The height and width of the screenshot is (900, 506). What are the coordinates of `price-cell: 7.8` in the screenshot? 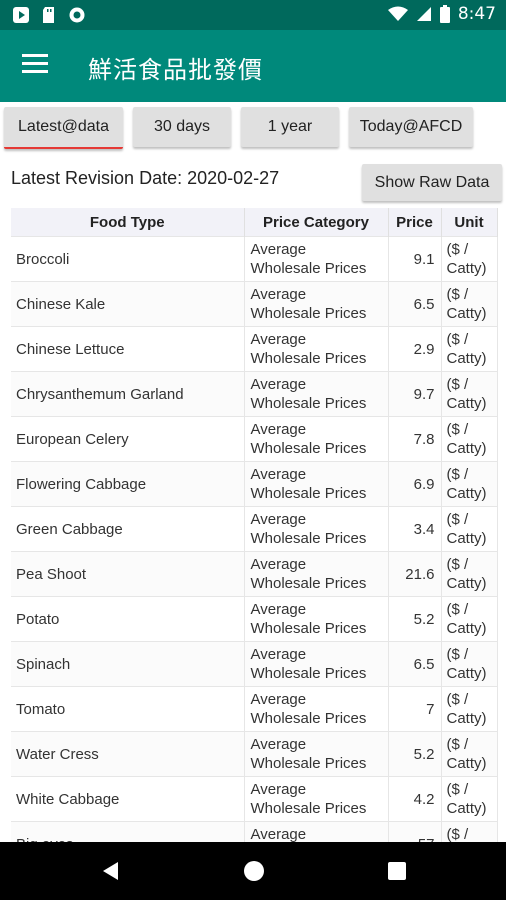 It's located at (415, 439).